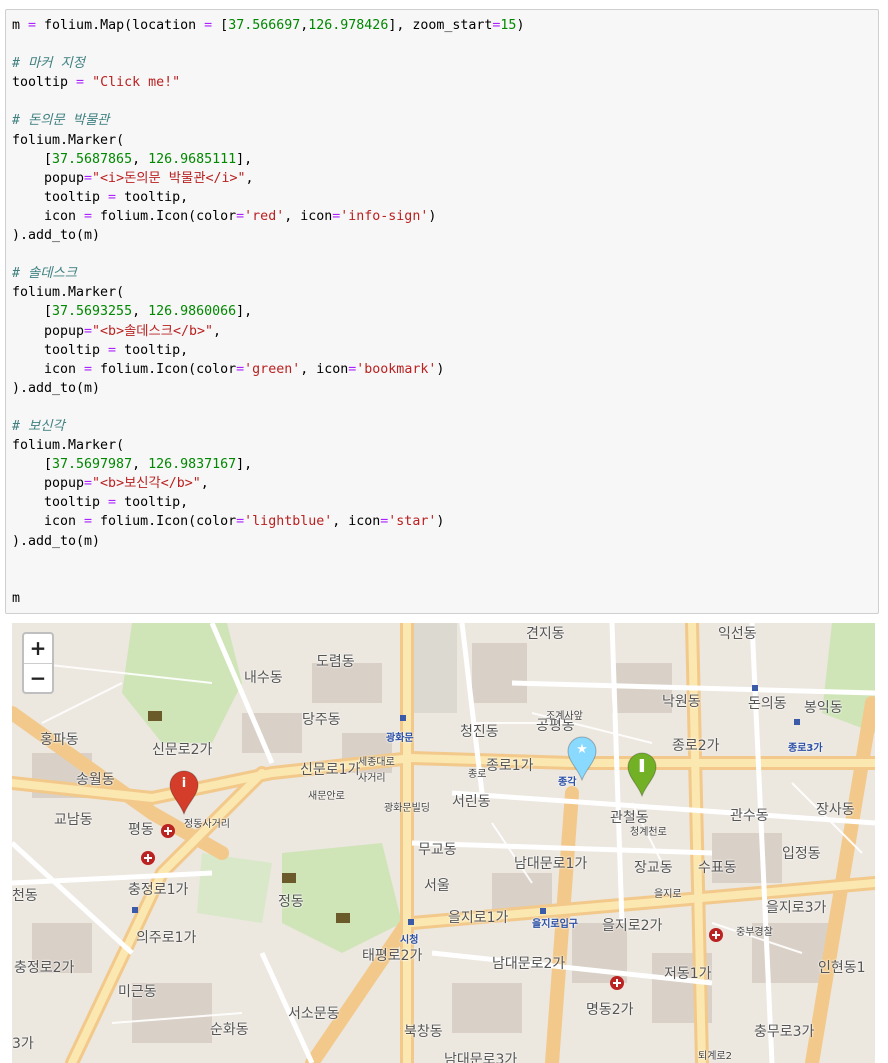  What do you see at coordinates (582, 749) in the screenshot?
I see `star-icon: ★` at bounding box center [582, 749].